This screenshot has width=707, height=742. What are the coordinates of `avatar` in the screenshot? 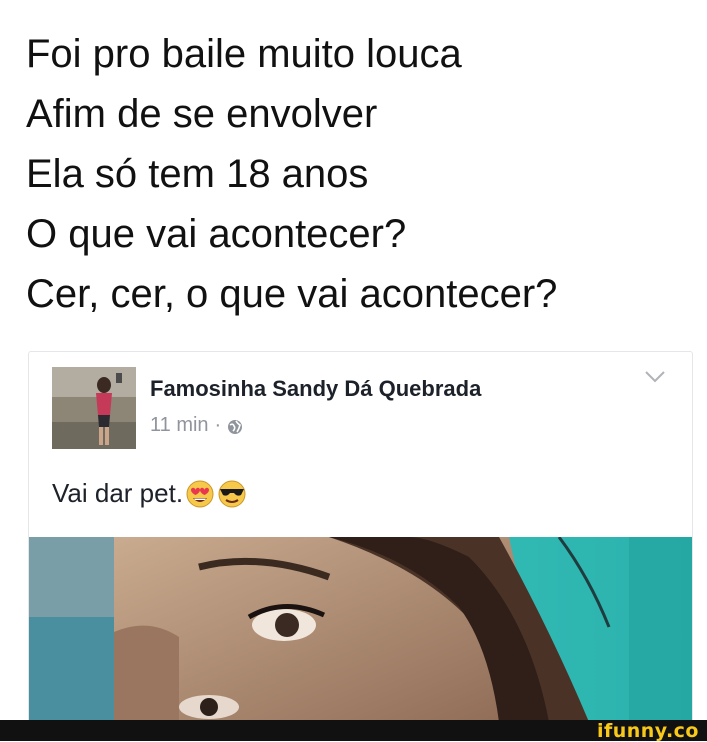 It's located at (94, 408).